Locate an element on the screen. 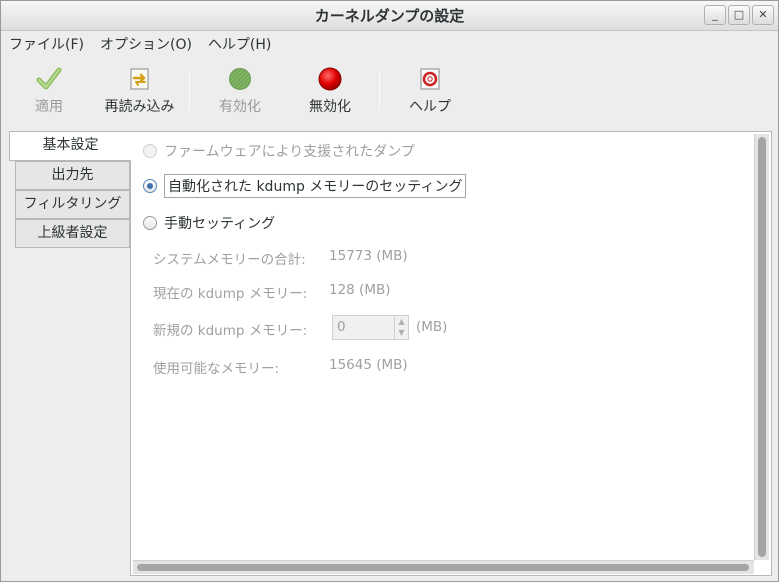  menu-bar: ファイル(F) オプション(O) ヘルプ(H) is located at coordinates (389, 45).